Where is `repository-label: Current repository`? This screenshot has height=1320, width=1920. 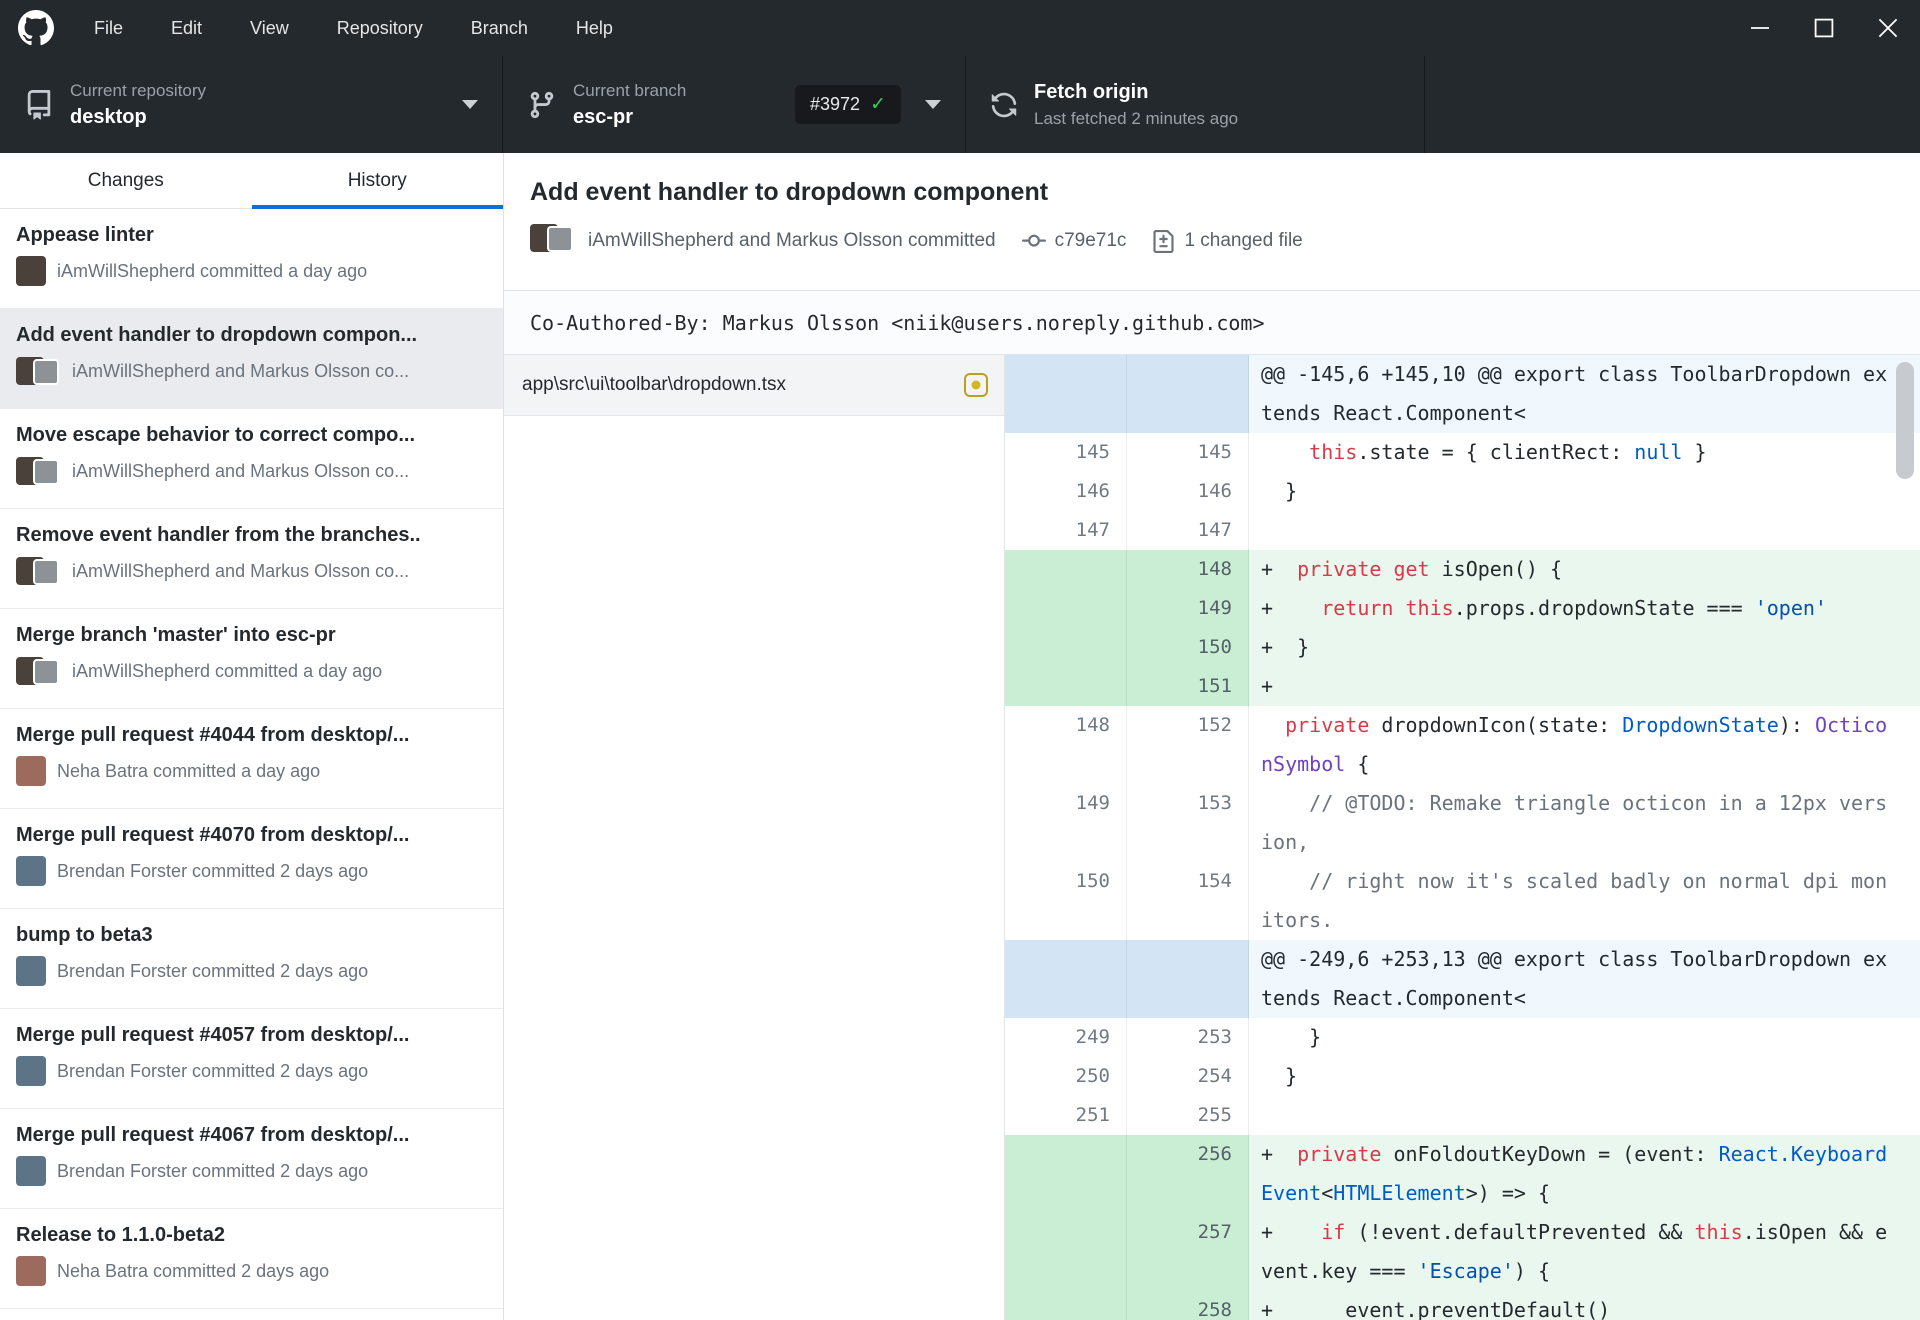
repository-label: Current repository is located at coordinates (138, 90).